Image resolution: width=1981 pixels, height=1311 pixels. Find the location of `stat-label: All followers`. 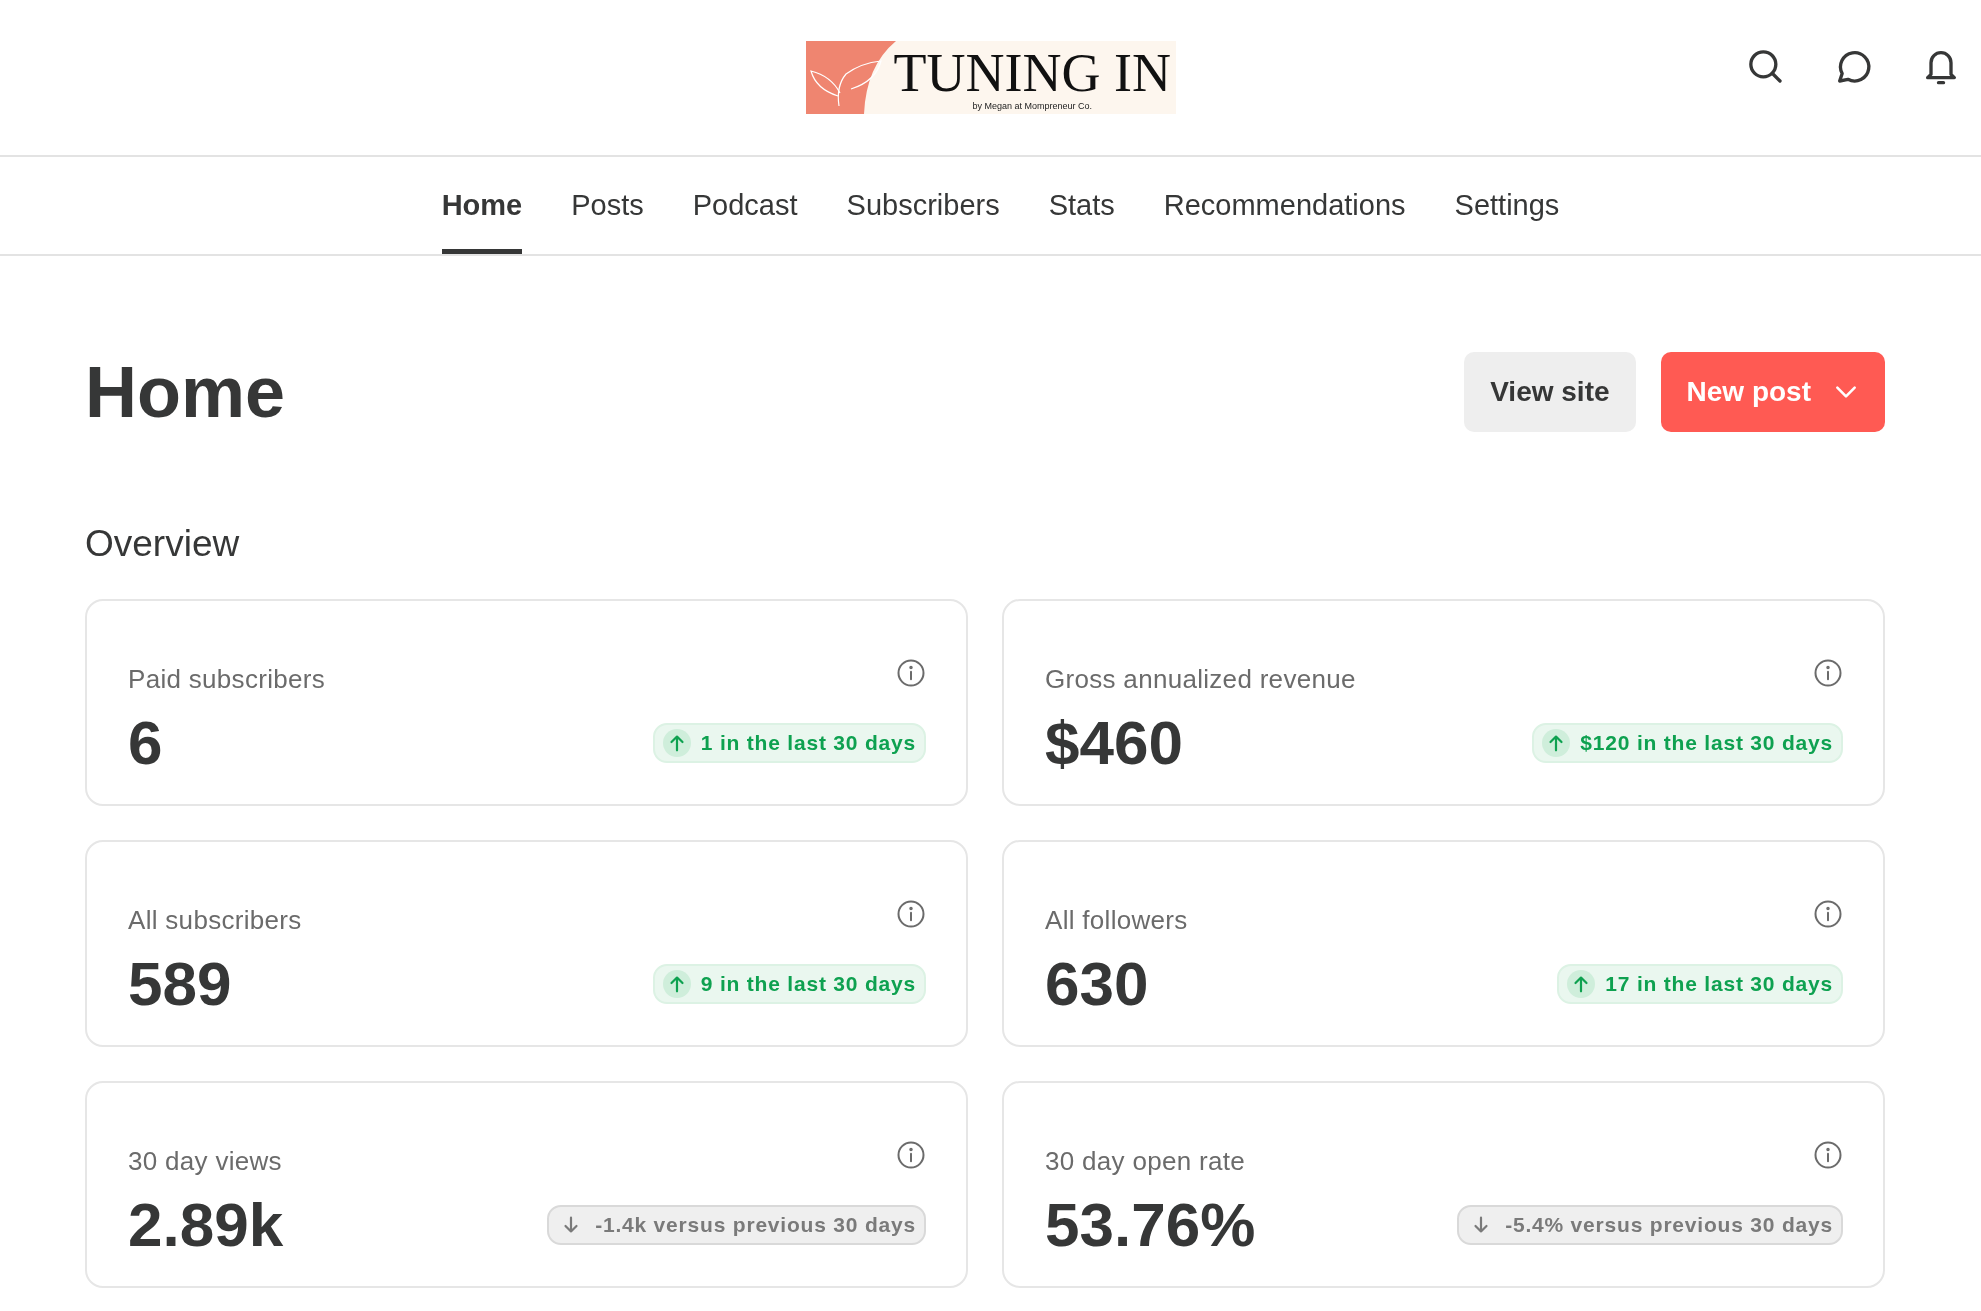

stat-label: All followers is located at coordinates (1116, 920).